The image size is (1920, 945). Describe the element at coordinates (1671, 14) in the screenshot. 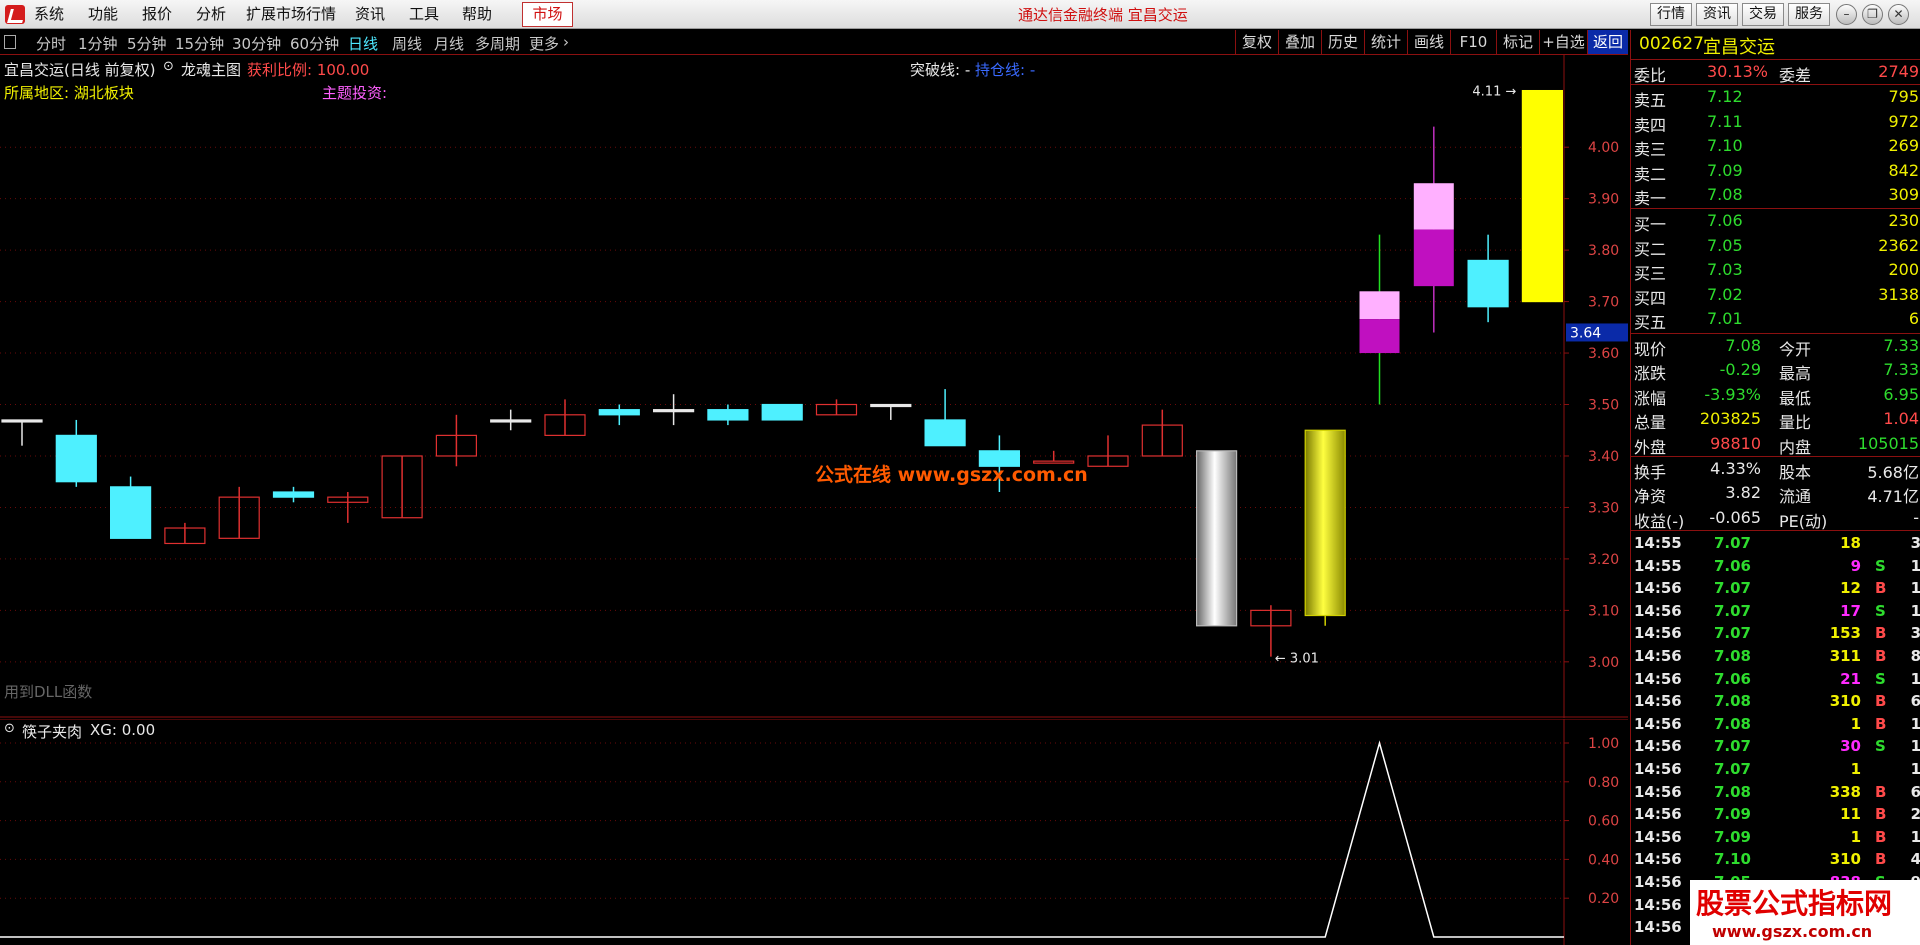

I see `quote-tab-button: 行情` at that location.